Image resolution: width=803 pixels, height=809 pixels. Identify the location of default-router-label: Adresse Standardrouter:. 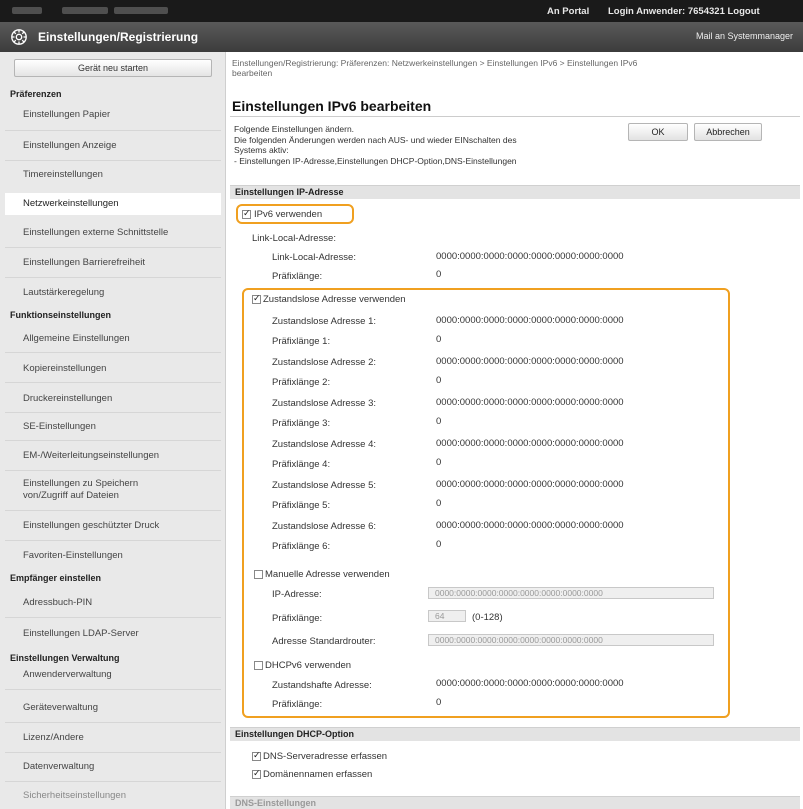
(324, 641).